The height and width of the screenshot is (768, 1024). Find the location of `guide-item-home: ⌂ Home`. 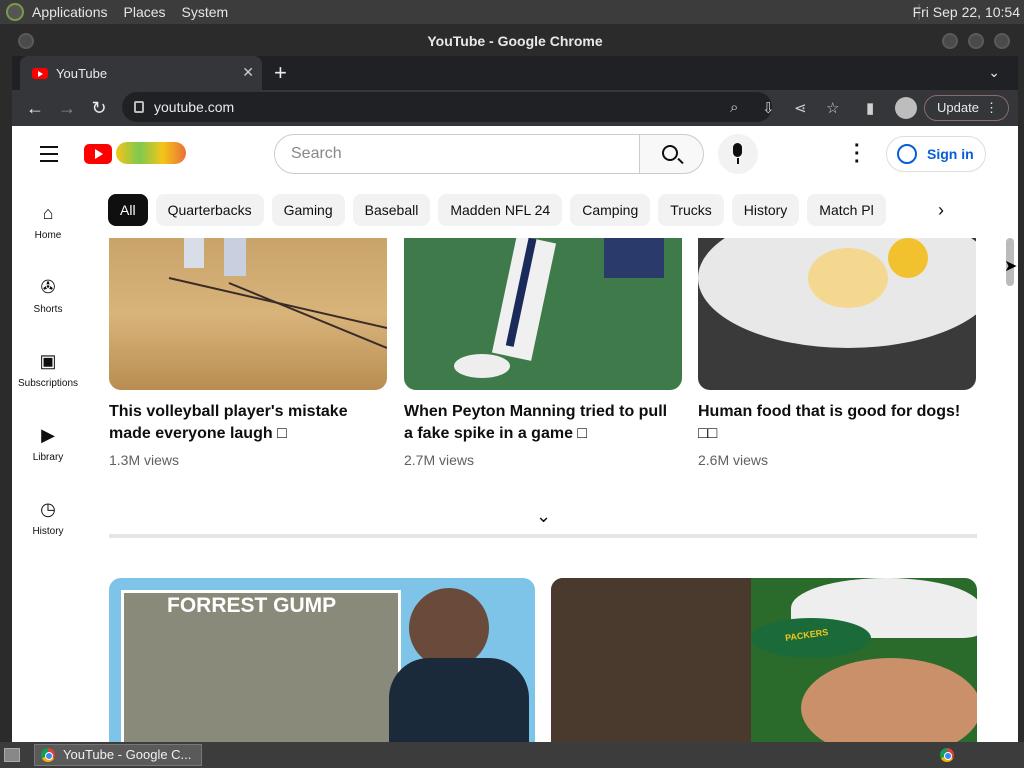

guide-item-home: ⌂ Home is located at coordinates (48, 219).